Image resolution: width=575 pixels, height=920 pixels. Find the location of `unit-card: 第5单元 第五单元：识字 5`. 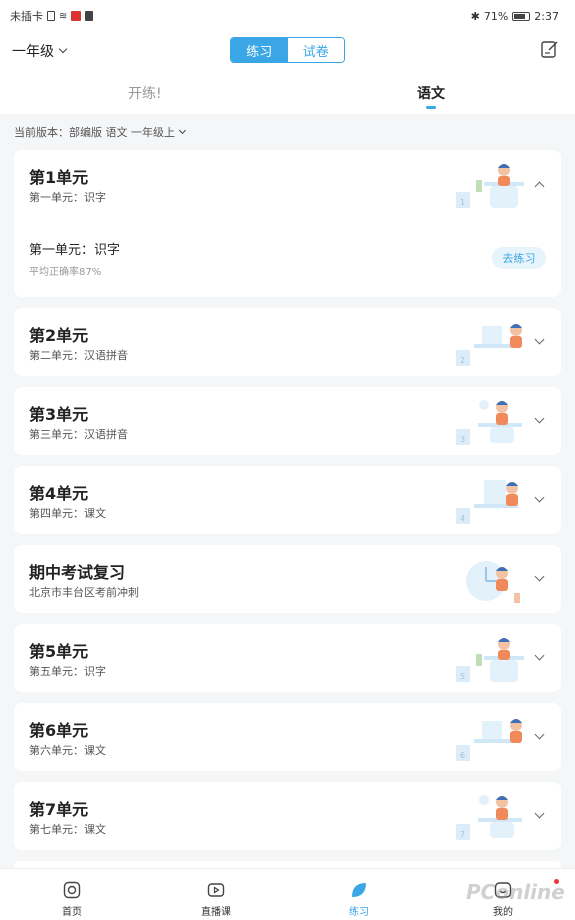

unit-card: 第5单元 第五单元：识字 5 is located at coordinates (287, 658).